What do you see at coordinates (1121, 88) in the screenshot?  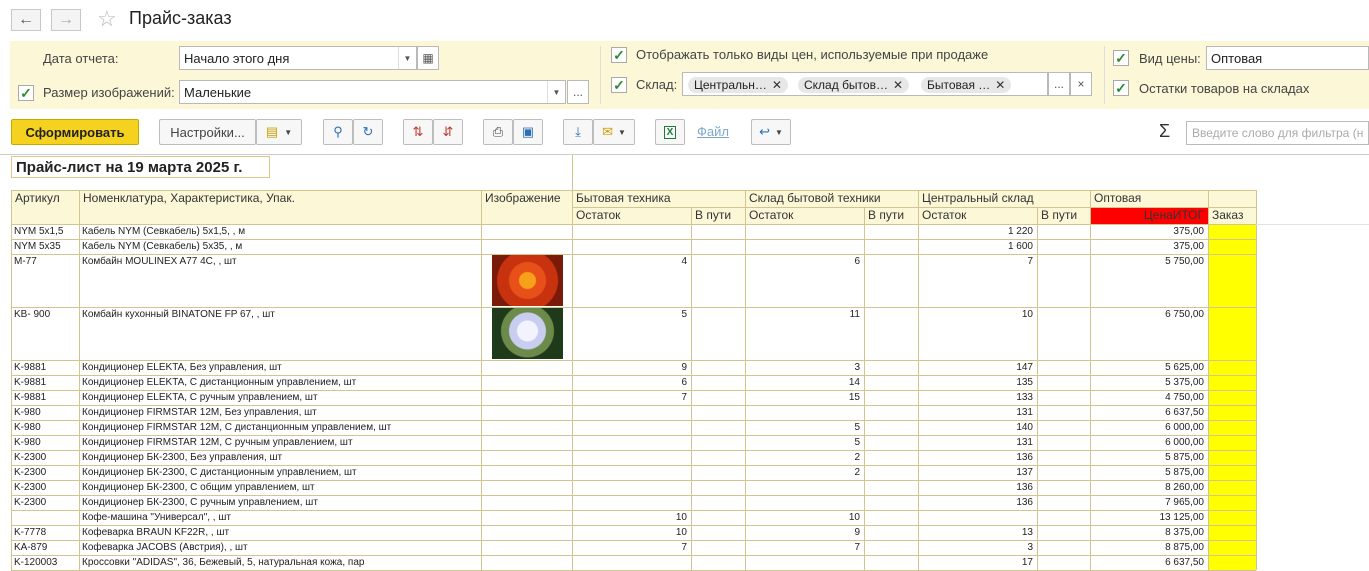 I see `stock-checkbox: ✓` at bounding box center [1121, 88].